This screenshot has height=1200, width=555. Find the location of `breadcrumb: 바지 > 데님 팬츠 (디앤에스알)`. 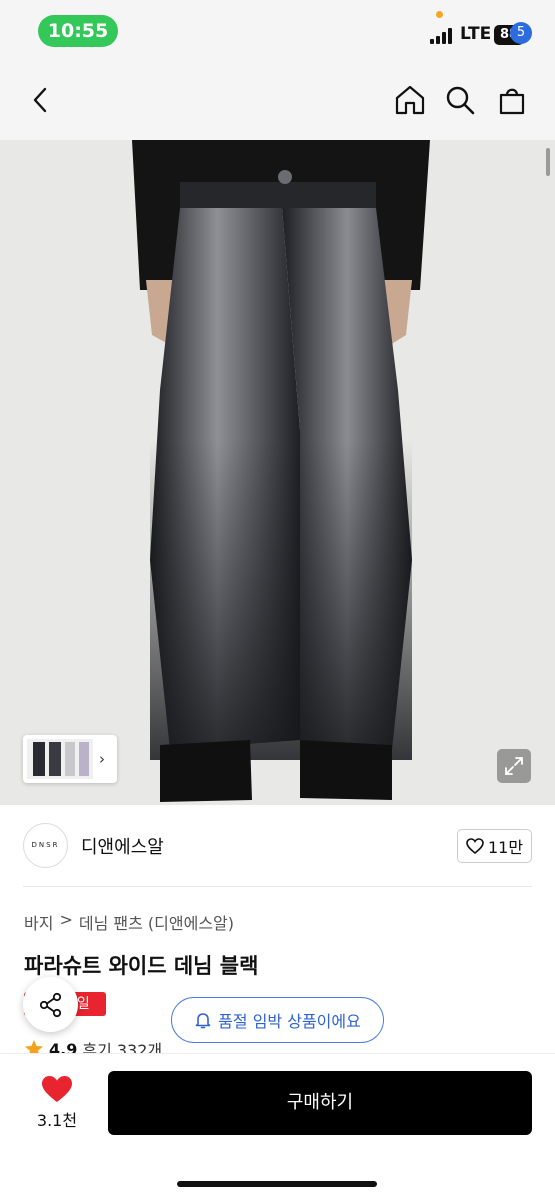

breadcrumb: 바지 > 데님 팬츠 (디앤에스알) is located at coordinates (129, 922).